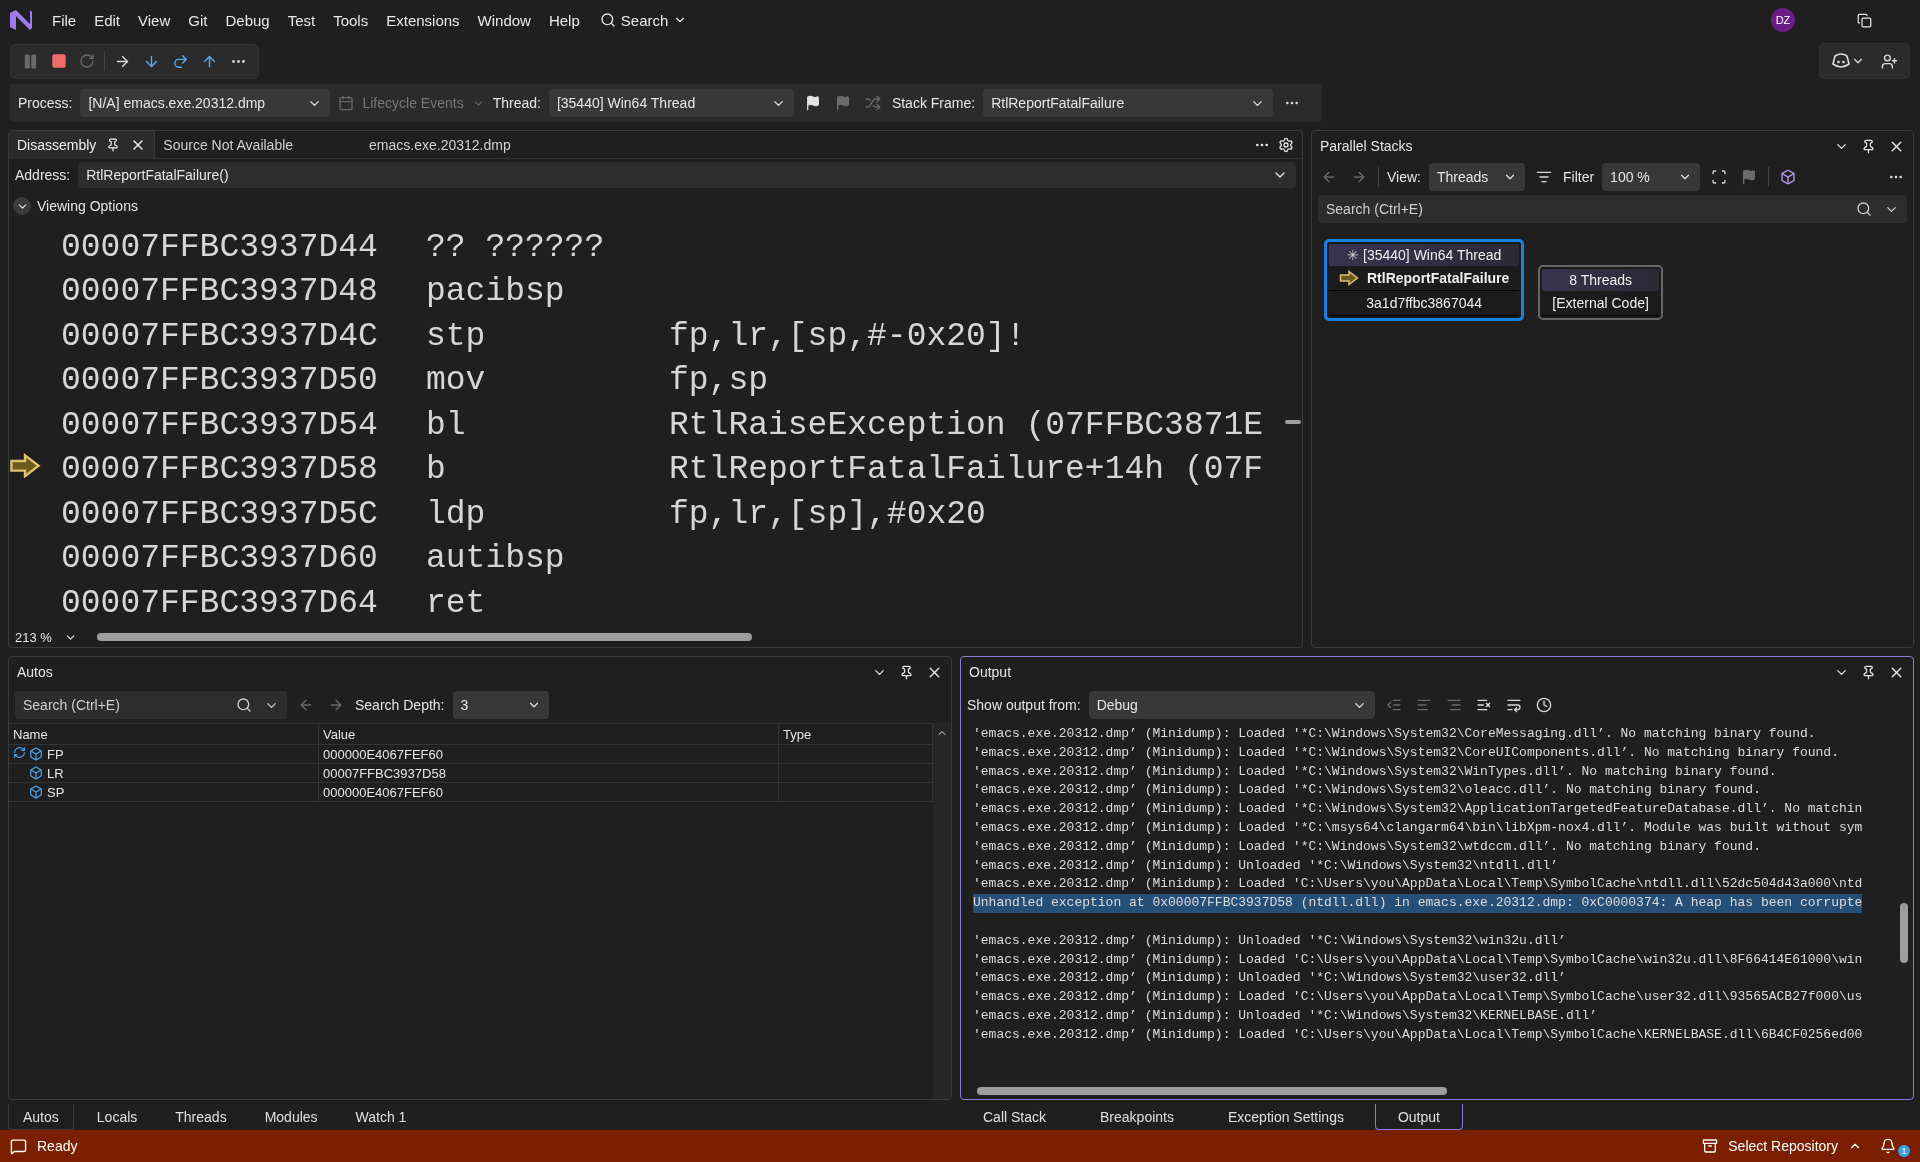  What do you see at coordinates (291, 1117) in the screenshot?
I see `tool-window-tab: Modules` at bounding box center [291, 1117].